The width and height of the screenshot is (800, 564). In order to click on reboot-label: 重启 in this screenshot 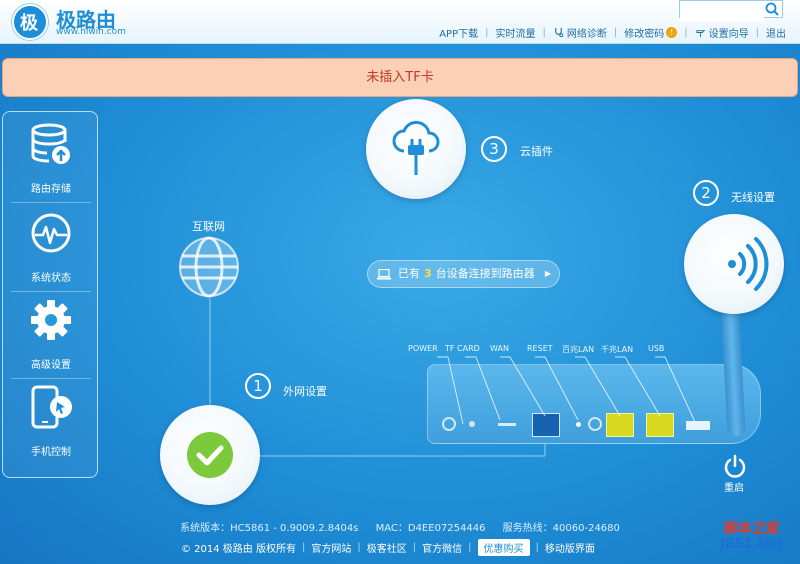, I will do `click(734, 486)`.